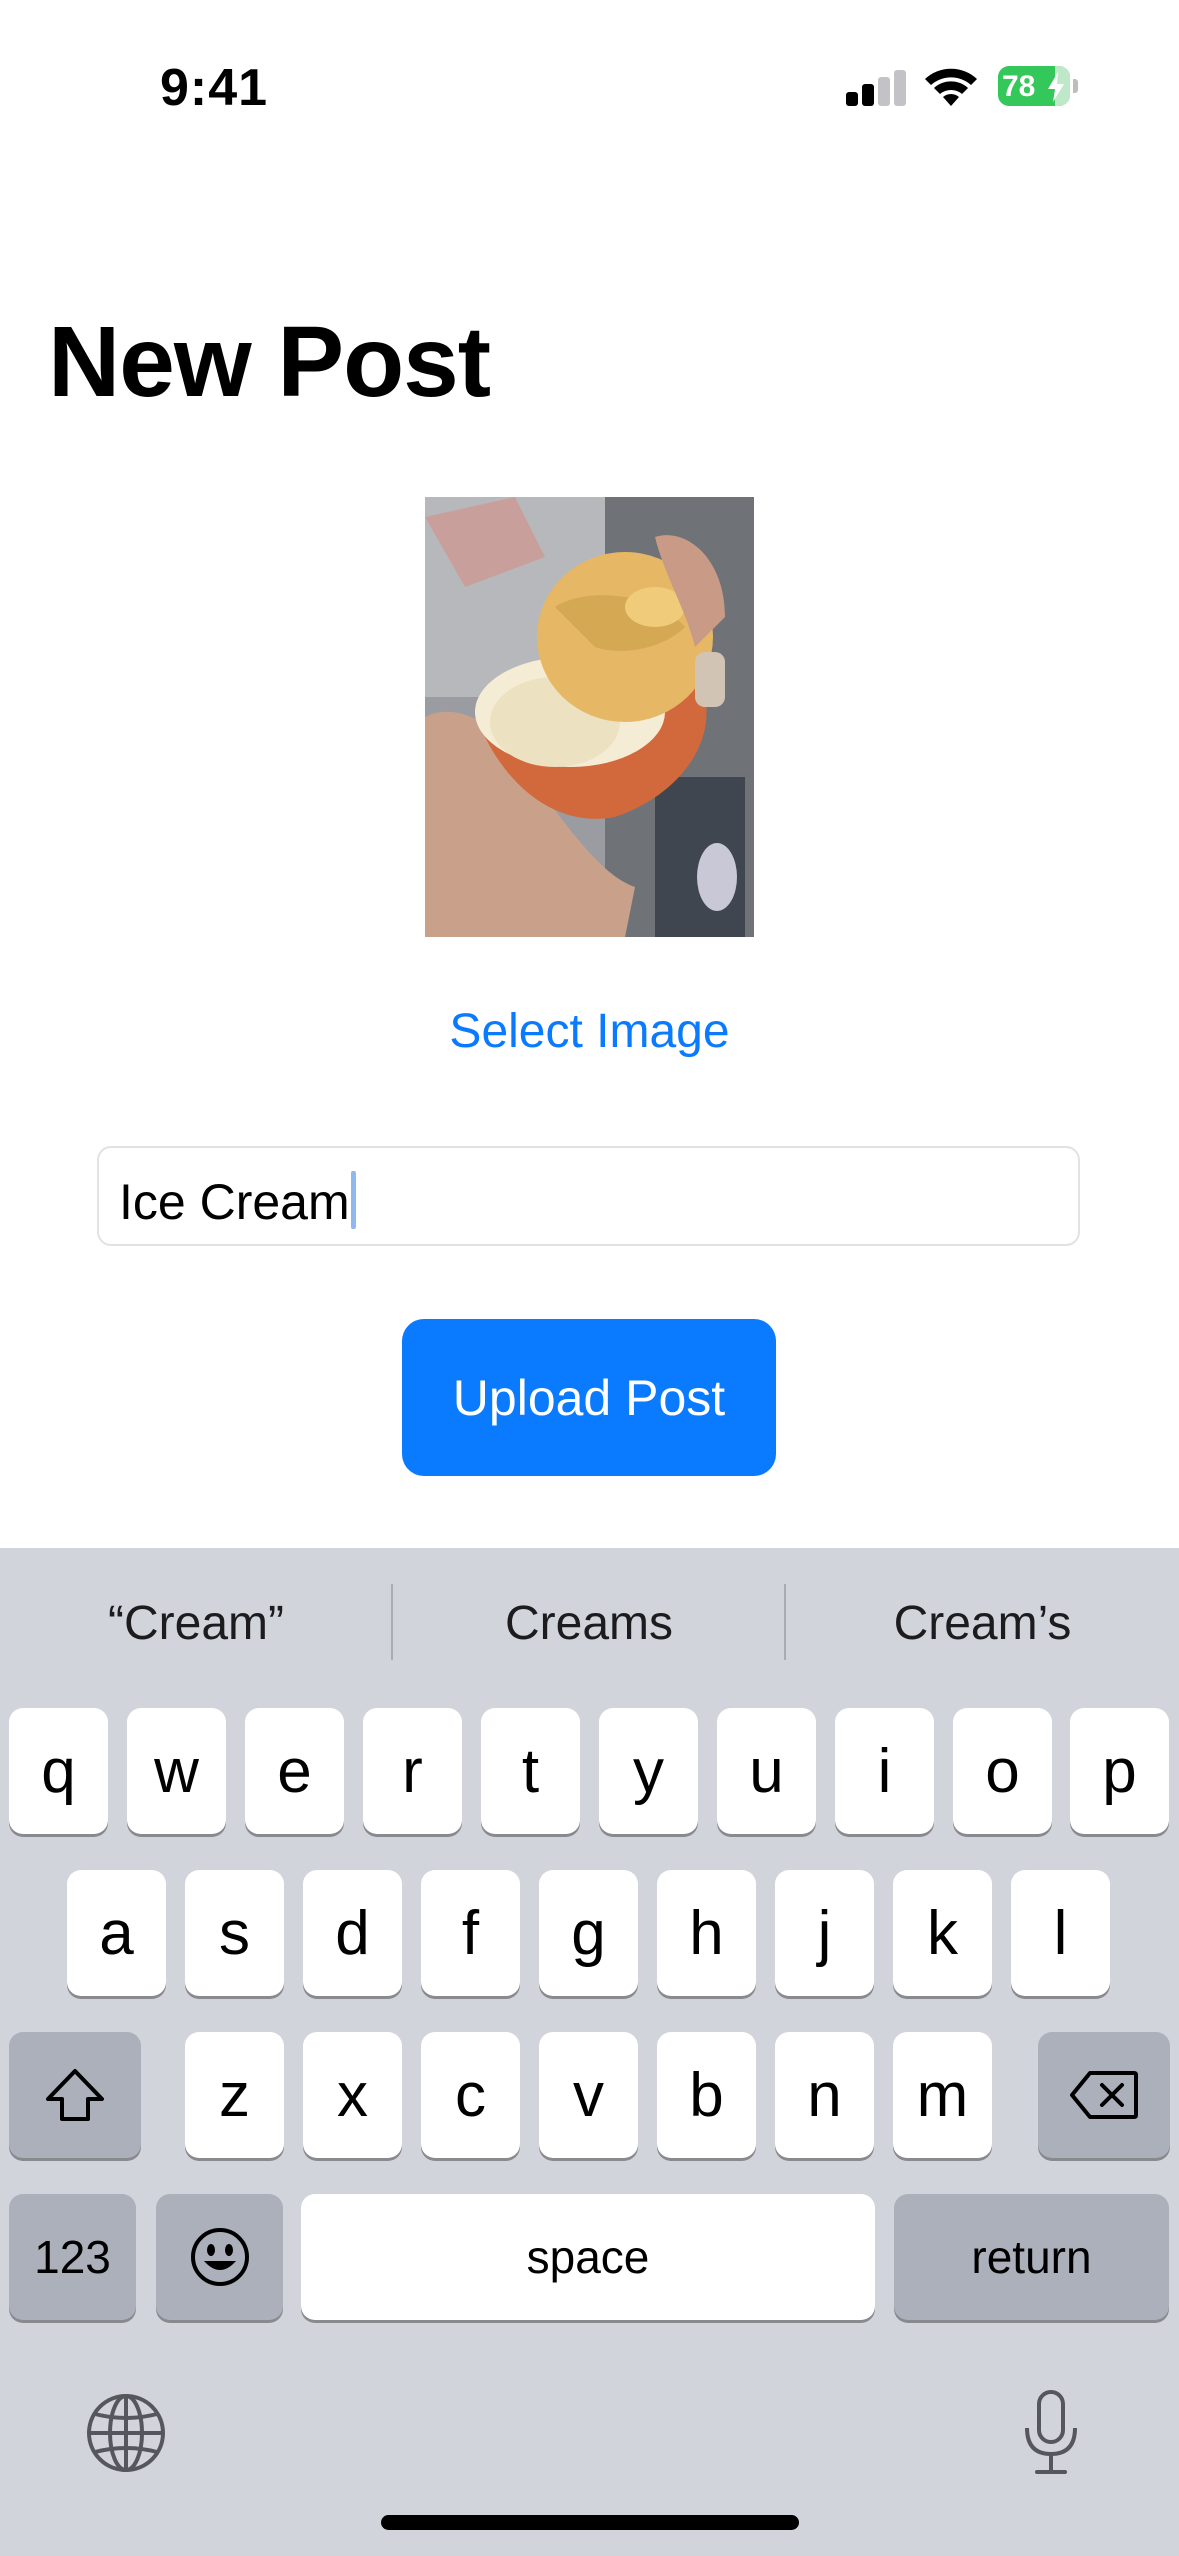 The image size is (1179, 2556). What do you see at coordinates (824, 2095) in the screenshot?
I see `key-n: n` at bounding box center [824, 2095].